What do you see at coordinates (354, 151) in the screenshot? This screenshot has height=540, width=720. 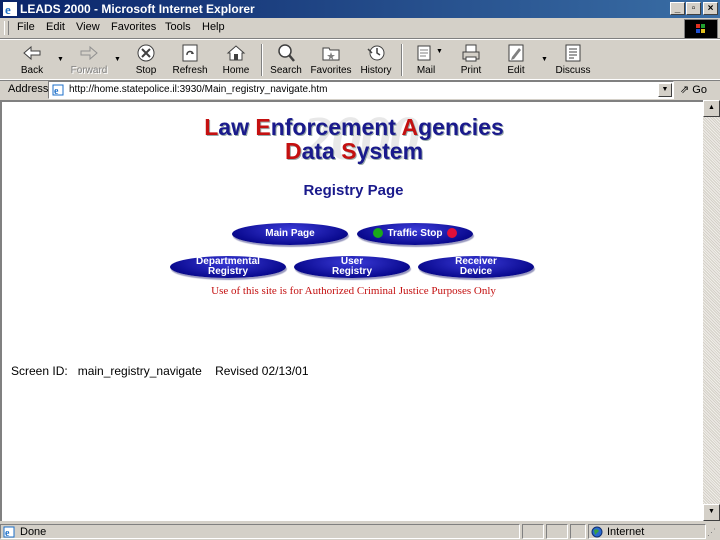 I see `logo-line-2: Data System` at bounding box center [354, 151].